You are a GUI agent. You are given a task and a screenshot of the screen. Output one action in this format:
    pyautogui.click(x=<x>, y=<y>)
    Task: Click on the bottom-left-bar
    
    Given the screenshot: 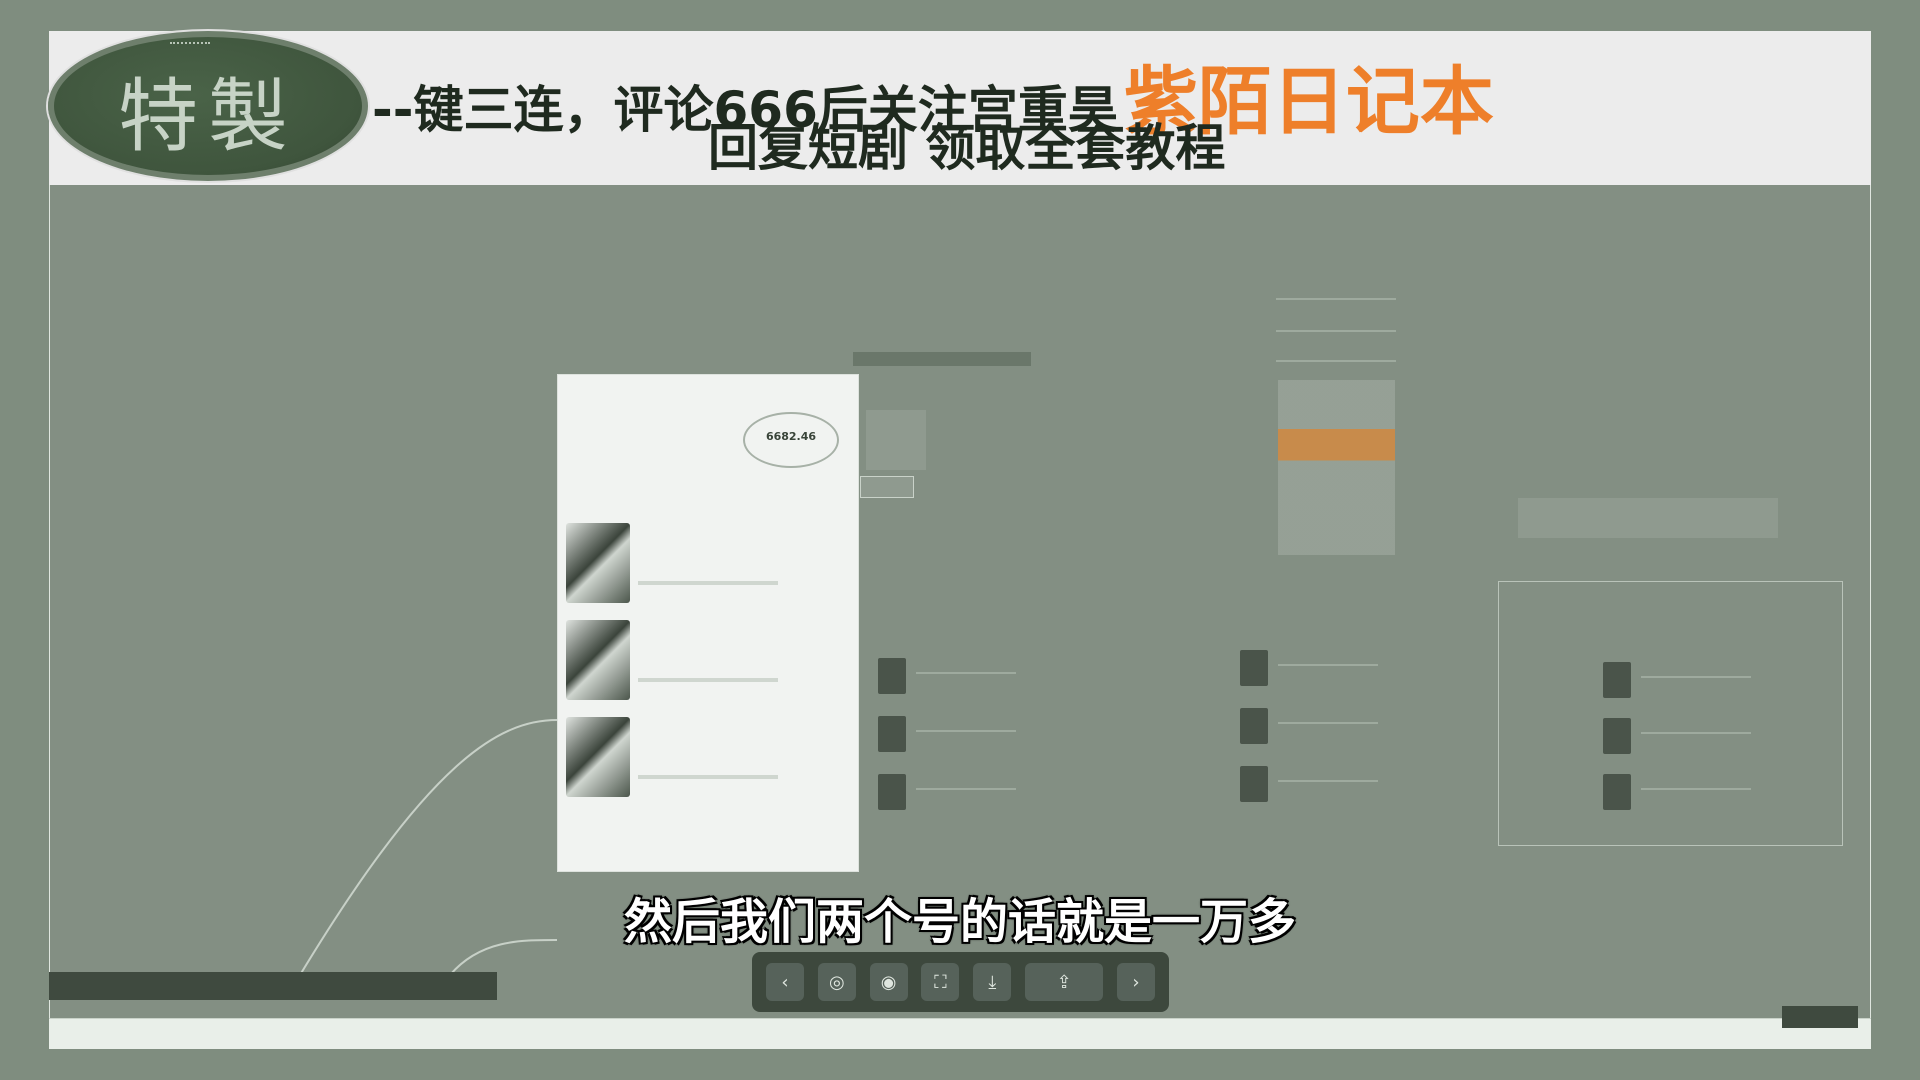 What is the action you would take?
    pyautogui.click(x=273, y=986)
    